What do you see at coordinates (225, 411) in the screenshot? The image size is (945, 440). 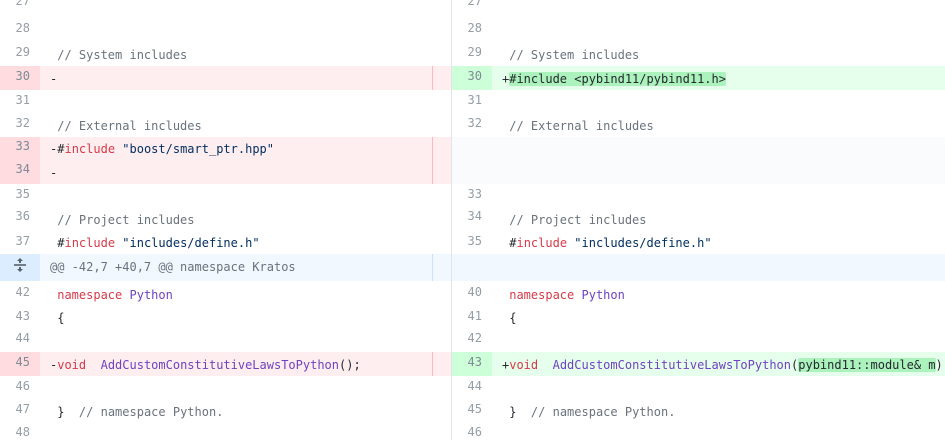 I see `diff-line: 47 } // namespace Python.` at bounding box center [225, 411].